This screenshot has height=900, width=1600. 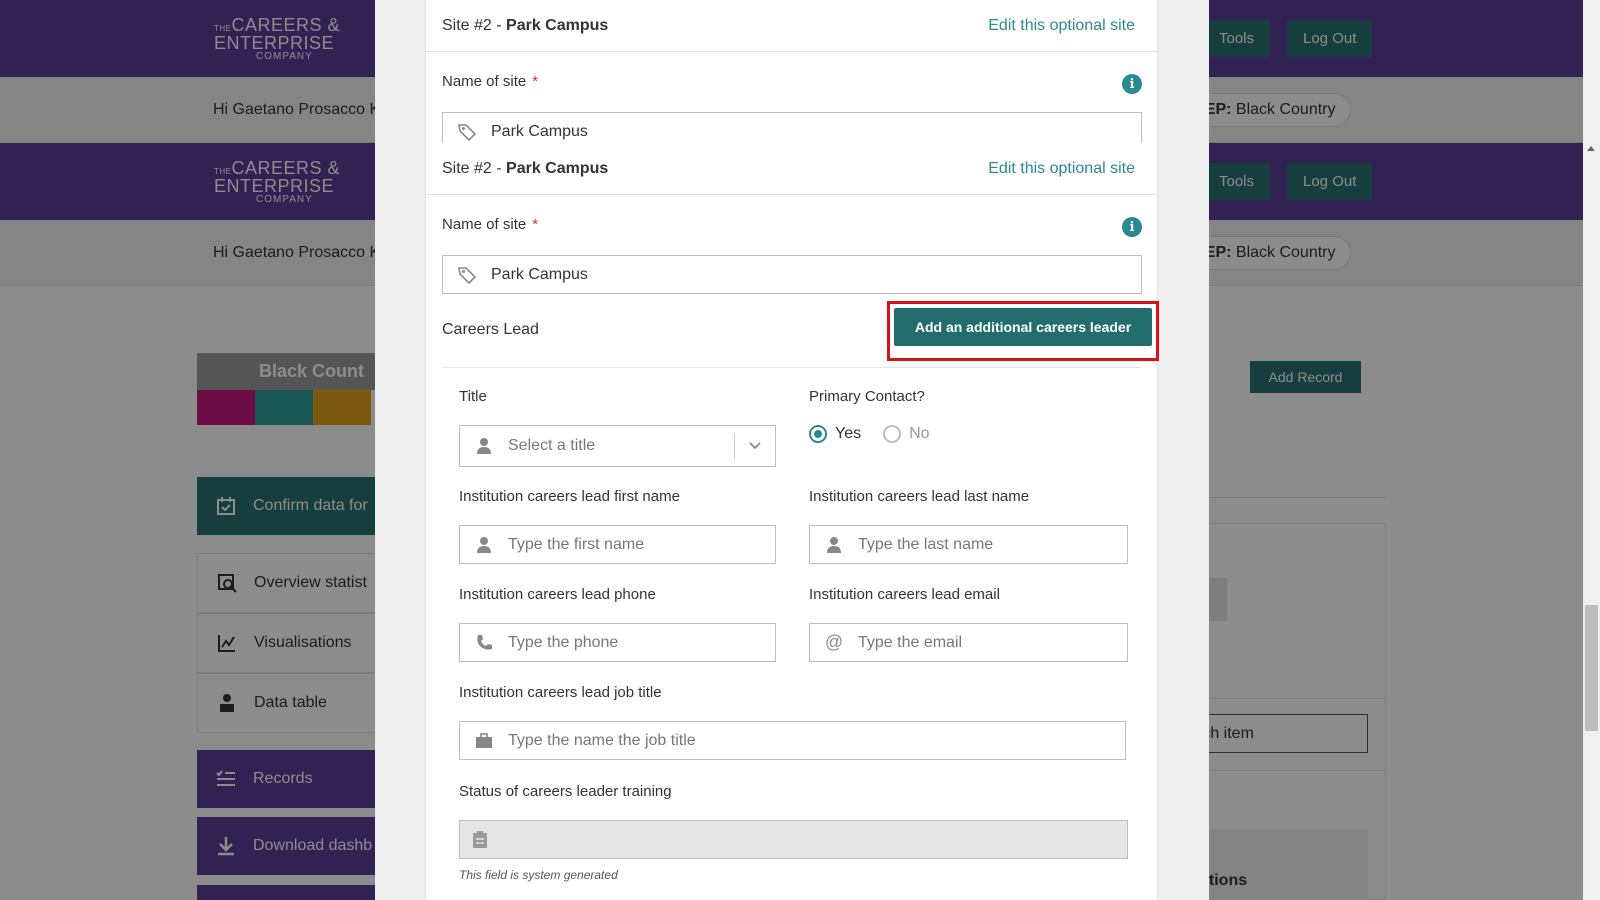 What do you see at coordinates (484, 741) in the screenshot?
I see `briefcase-icon` at bounding box center [484, 741].